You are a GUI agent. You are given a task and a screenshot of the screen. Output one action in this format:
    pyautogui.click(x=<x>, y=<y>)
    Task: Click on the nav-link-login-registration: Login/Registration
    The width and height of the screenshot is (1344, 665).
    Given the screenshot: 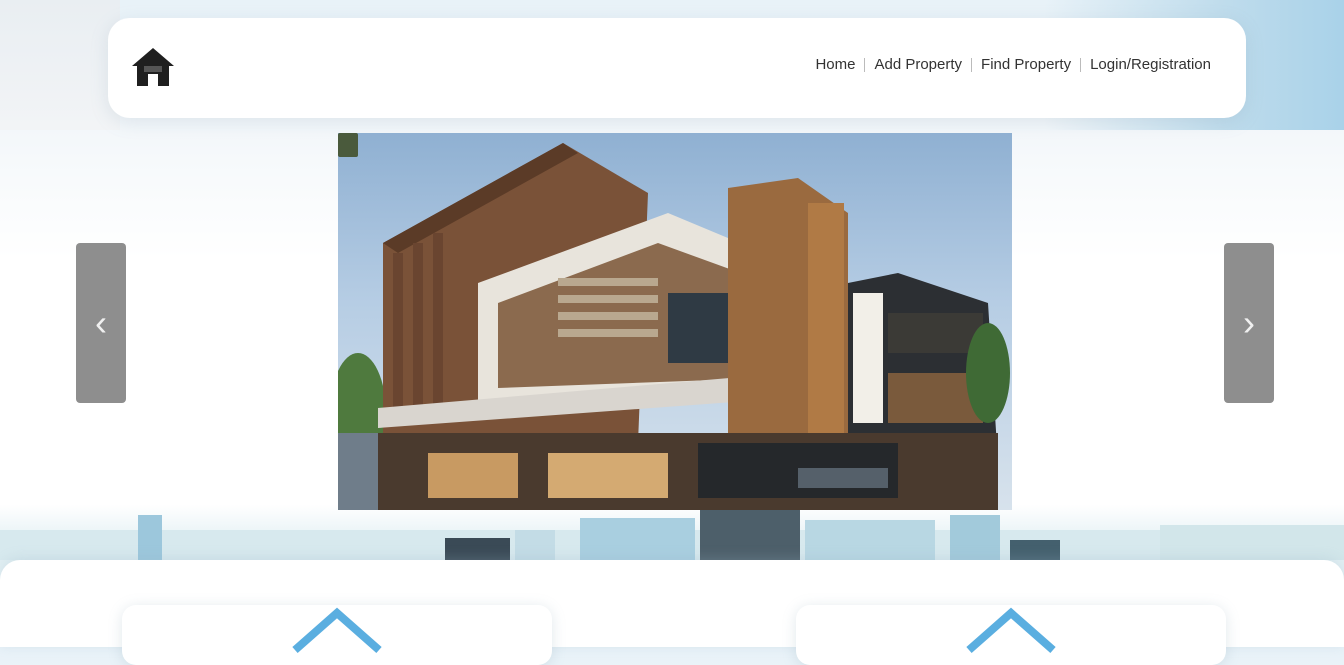 What is the action you would take?
    pyautogui.click(x=1150, y=64)
    